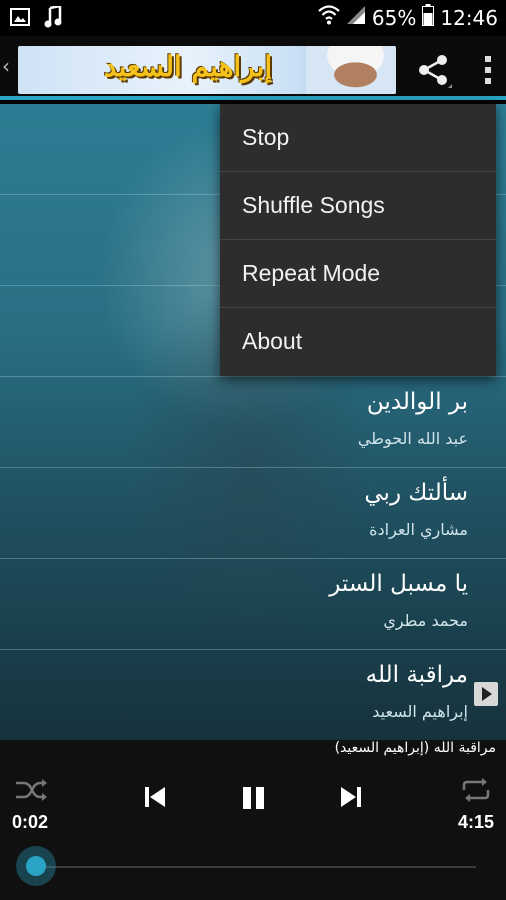 The height and width of the screenshot is (900, 506). What do you see at coordinates (253, 513) in the screenshot?
I see `list-item: سألتك ربي مشاري العرادة` at bounding box center [253, 513].